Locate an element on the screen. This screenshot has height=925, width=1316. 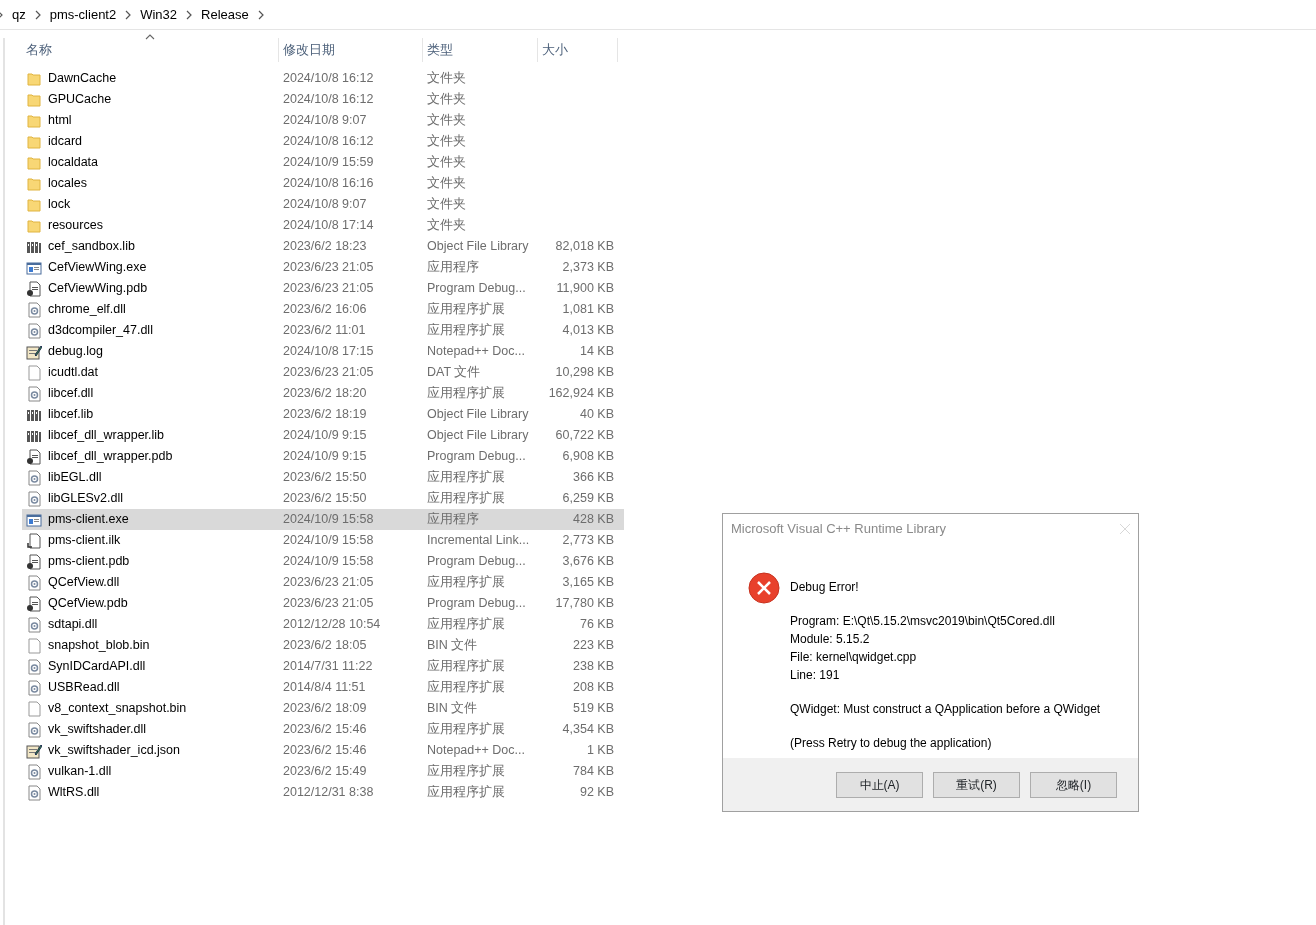
file-row: pms-client.exe 2024/10/9 15:58 应用程序 428 KB is located at coordinates (323, 520).